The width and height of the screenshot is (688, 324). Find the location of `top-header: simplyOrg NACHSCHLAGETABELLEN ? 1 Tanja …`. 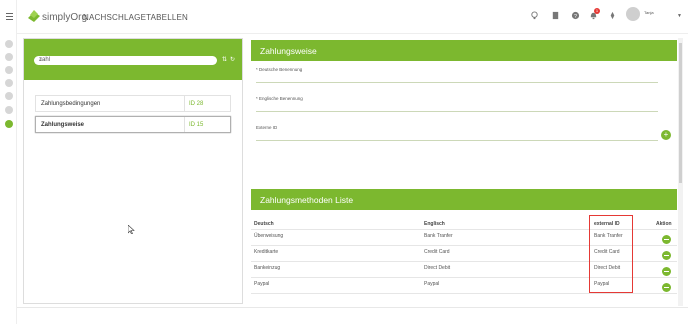

top-header: simplyOrg NACHSCHLAGETABELLEN ? 1 Tanja … is located at coordinates (352, 17).